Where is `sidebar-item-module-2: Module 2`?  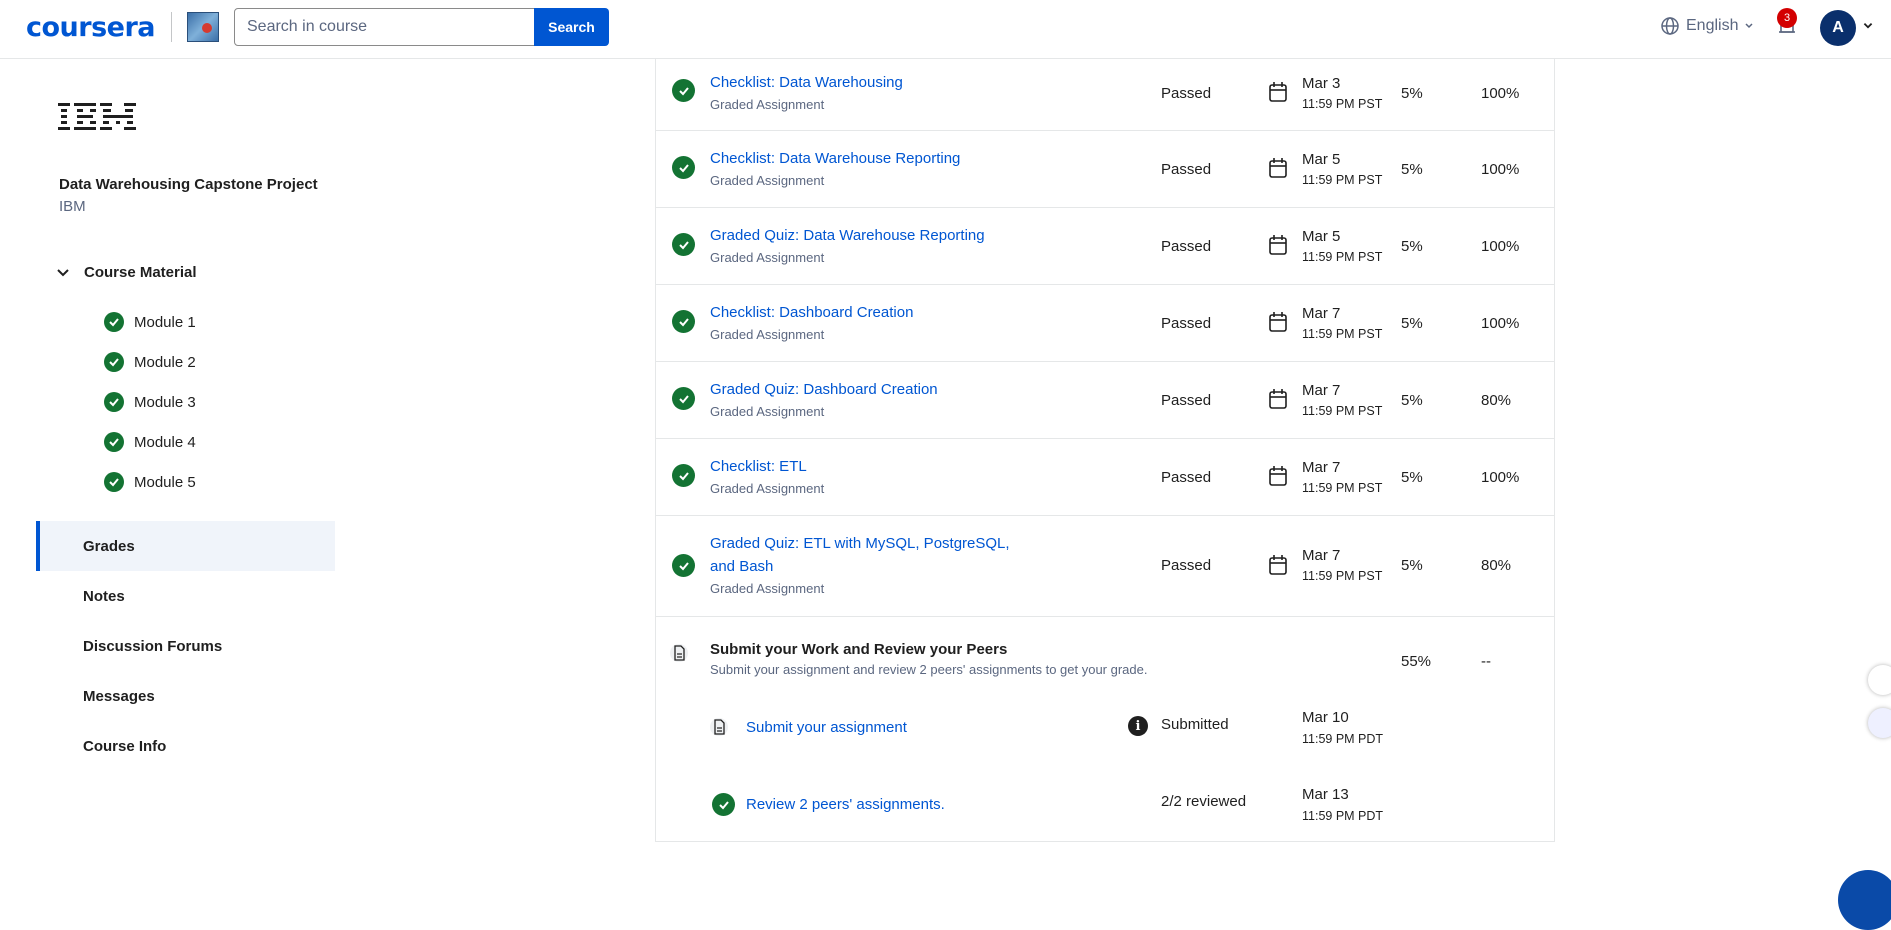 sidebar-item-module-2: Module 2 is located at coordinates (150, 362).